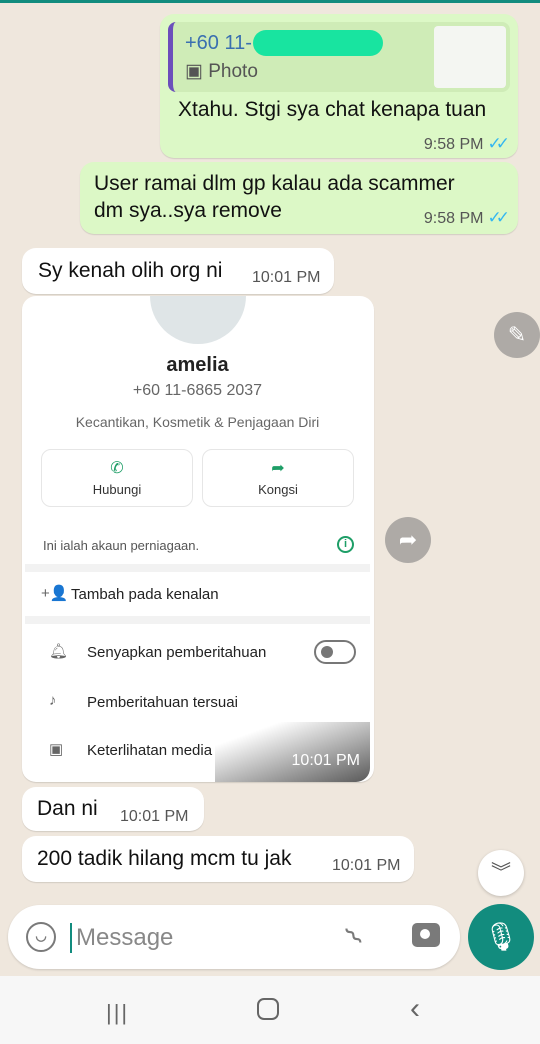 The image size is (540, 1044). What do you see at coordinates (470, 57) in the screenshot?
I see `reply-quote-thumbnail` at bounding box center [470, 57].